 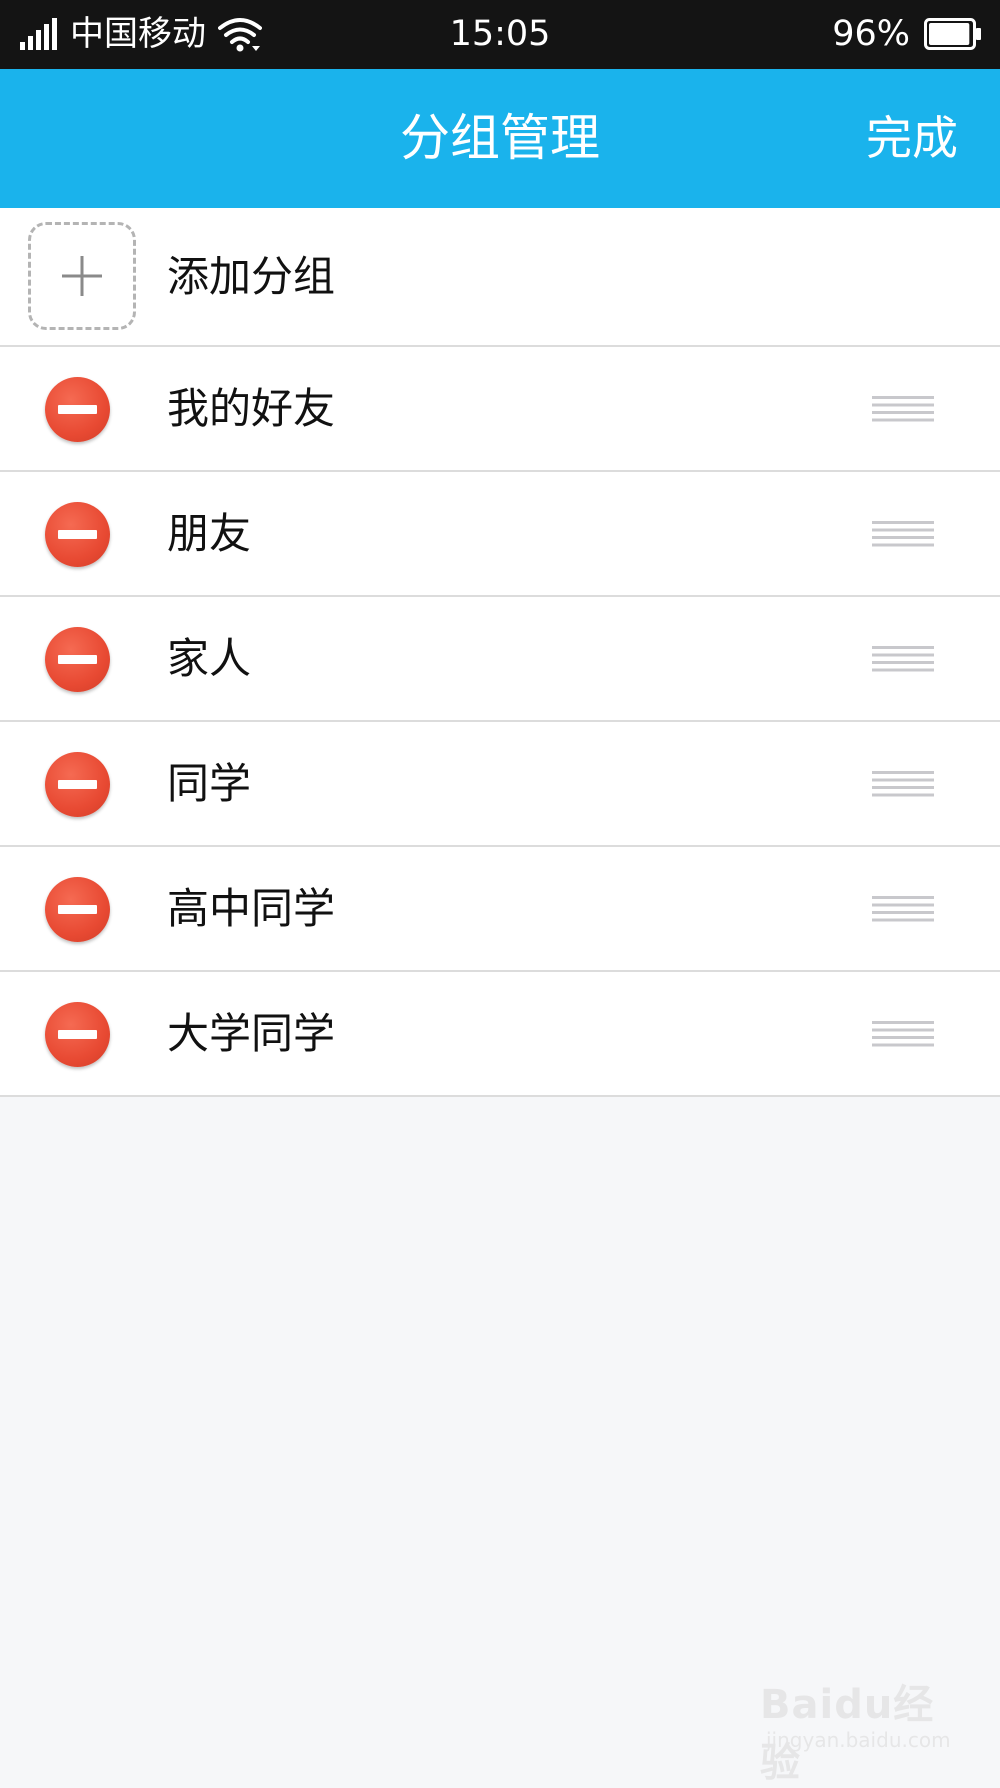 What do you see at coordinates (251, 408) in the screenshot?
I see `group-name: 我的好友` at bounding box center [251, 408].